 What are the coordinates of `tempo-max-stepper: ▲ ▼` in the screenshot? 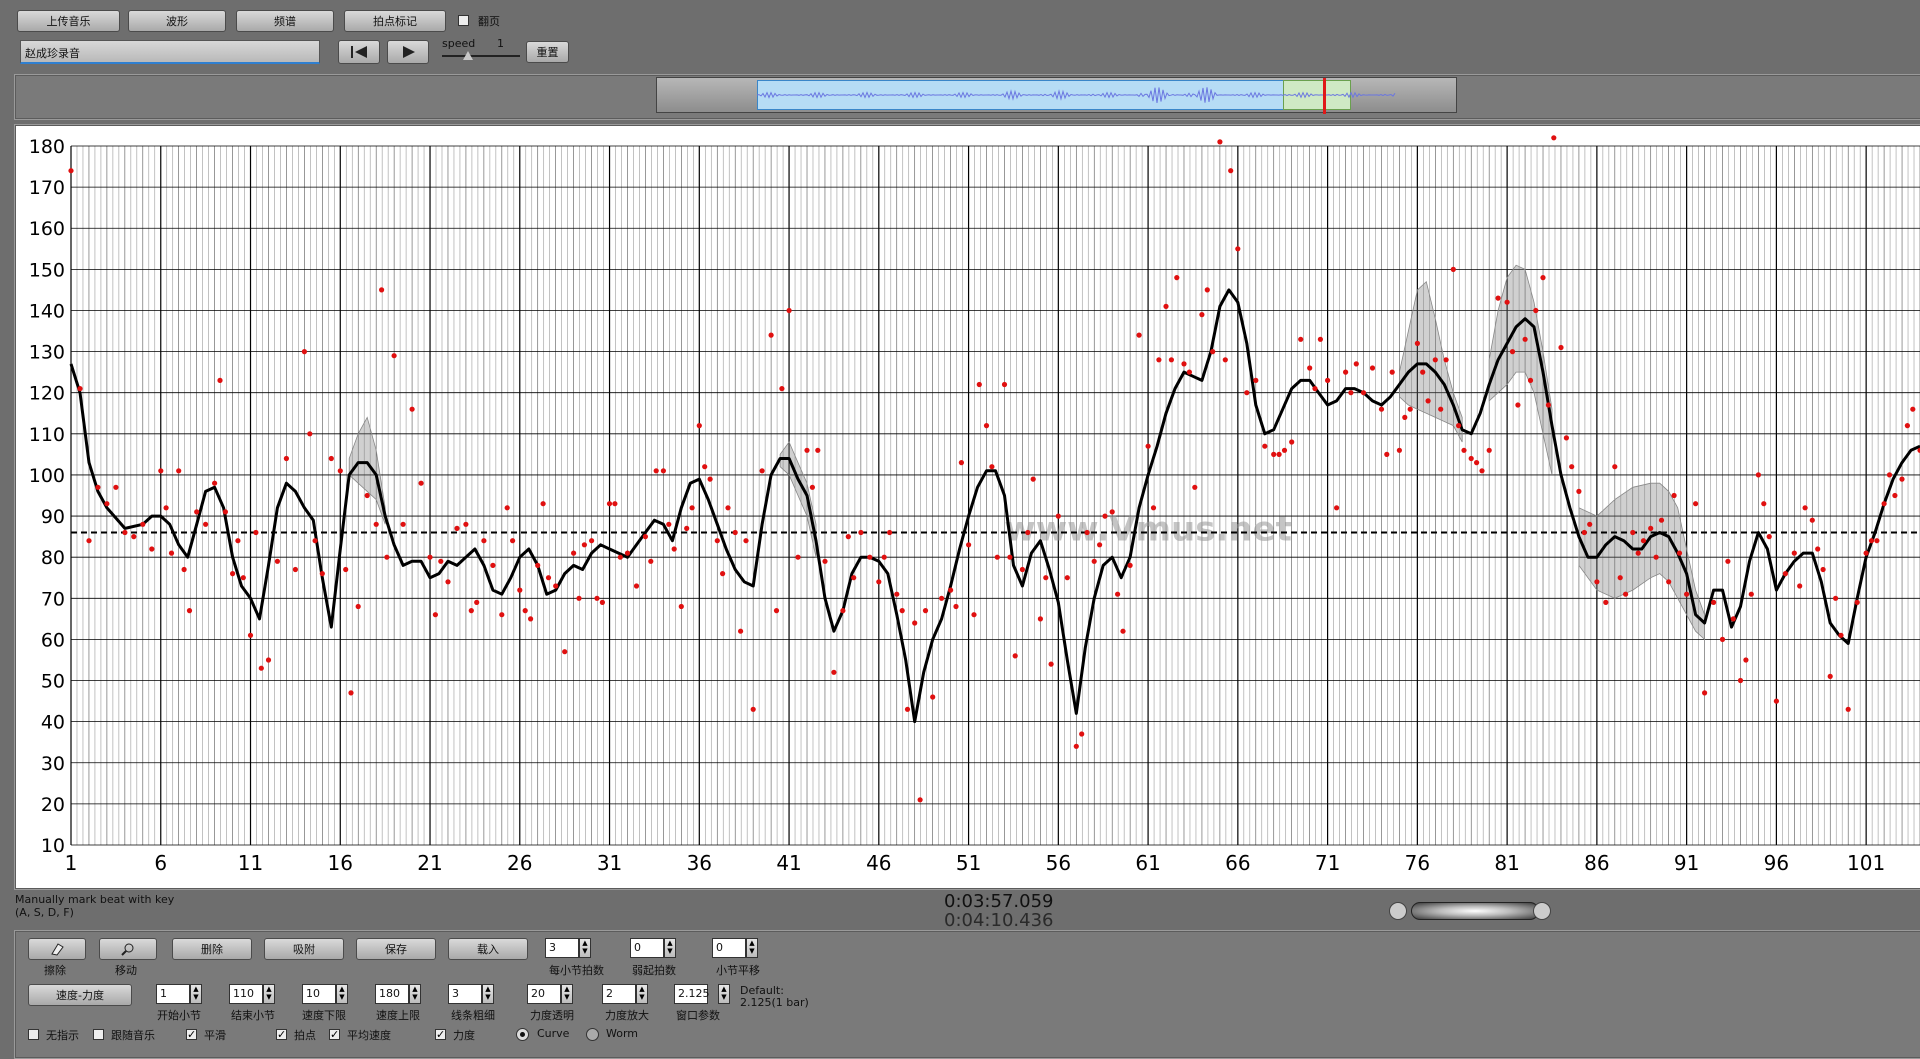 It's located at (415, 994).